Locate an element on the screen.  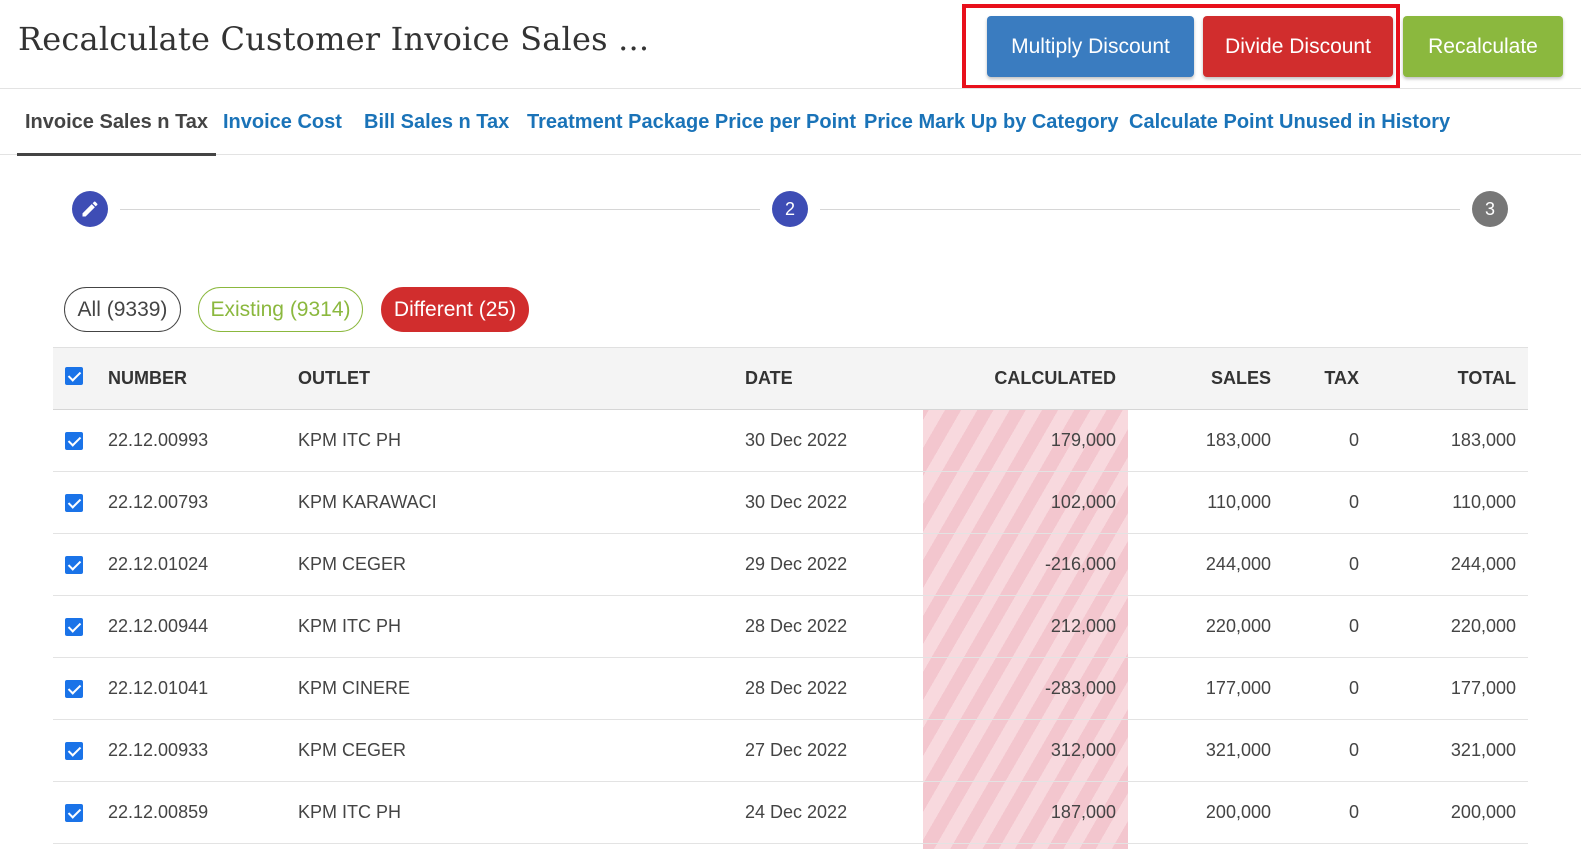
cell-calculated: 179,000 is located at coordinates (1083, 440).